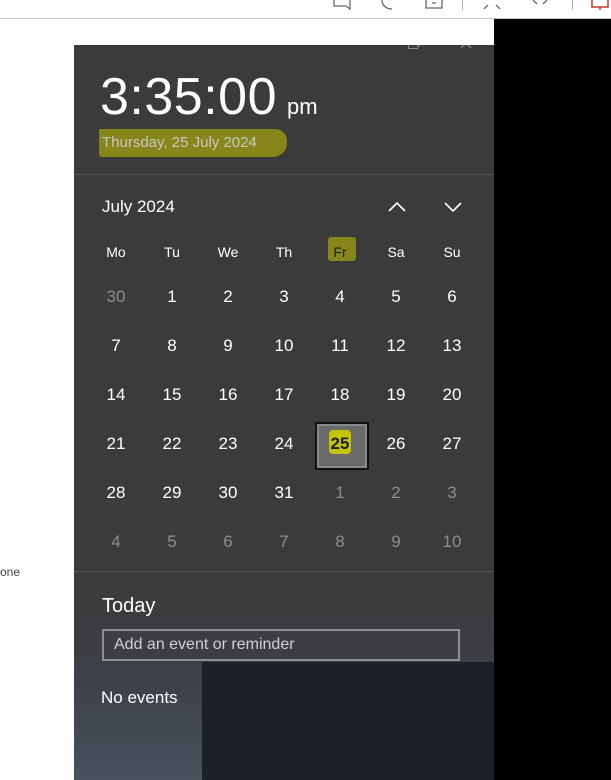 This screenshot has width=611, height=780. I want to click on screenshot-icon, so click(434, 5).